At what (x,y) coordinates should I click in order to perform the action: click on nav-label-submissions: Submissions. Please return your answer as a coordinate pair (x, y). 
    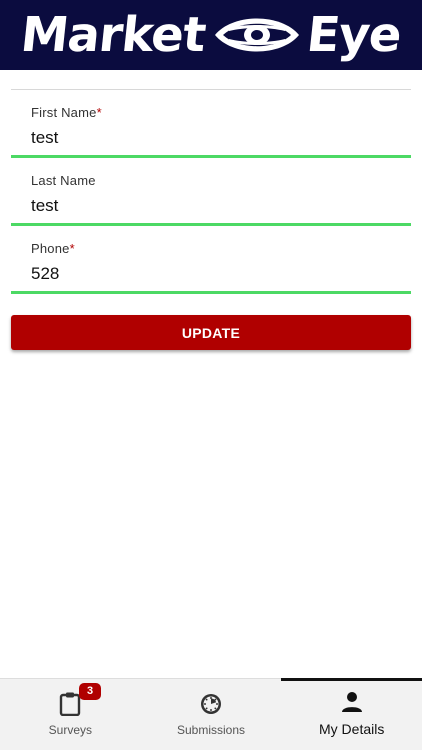
    Looking at the image, I should click on (211, 730).